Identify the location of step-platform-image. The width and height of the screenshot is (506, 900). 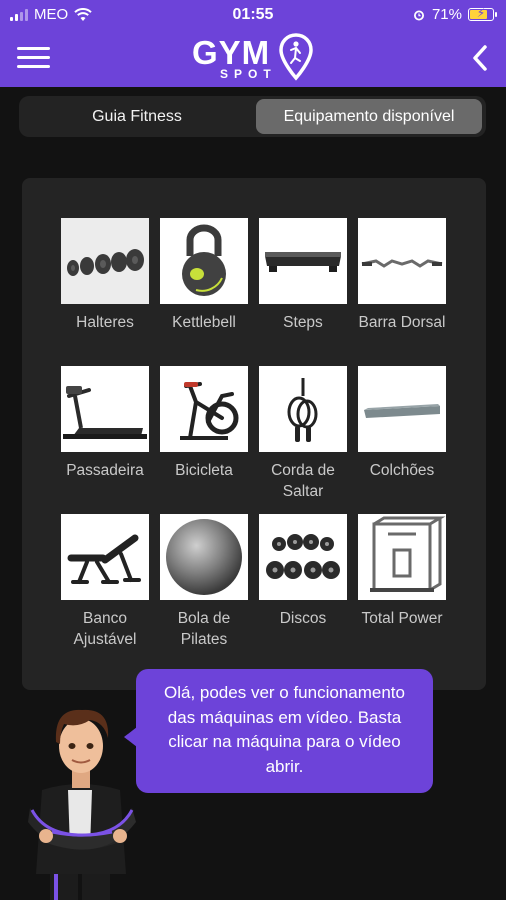
(303, 261).